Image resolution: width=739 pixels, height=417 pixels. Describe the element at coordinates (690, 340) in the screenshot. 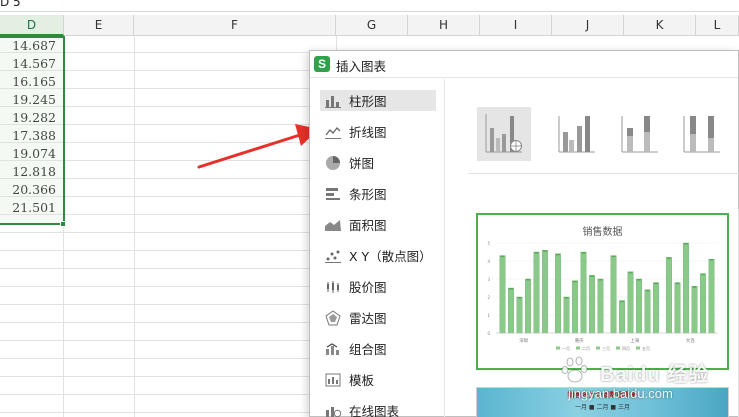

I see `category-label: 大连` at that location.